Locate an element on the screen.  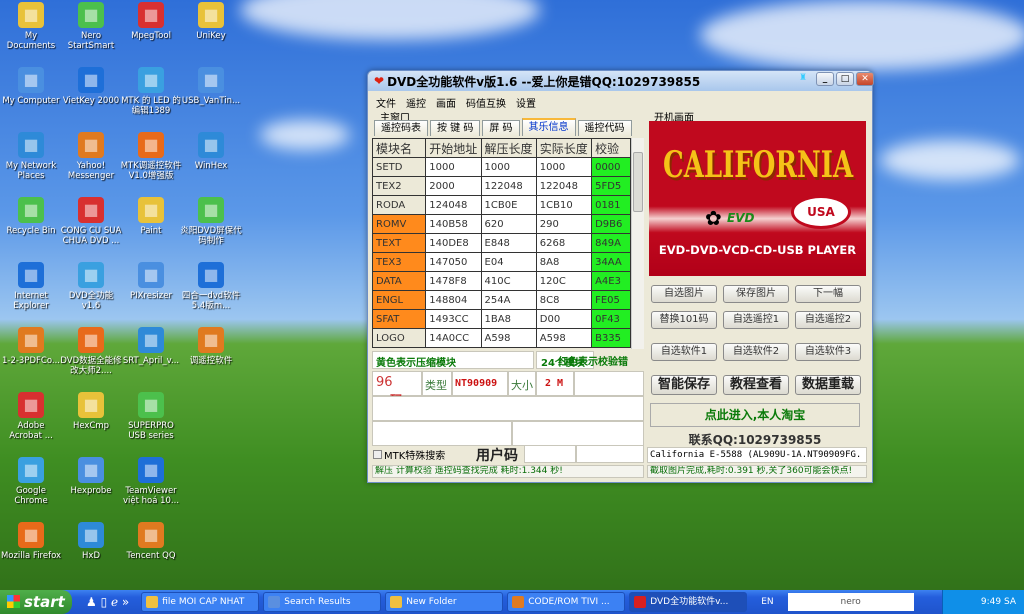
table-row: SFAT 1493CC 1BA8 D00 0F43 is located at coordinates (501, 319).